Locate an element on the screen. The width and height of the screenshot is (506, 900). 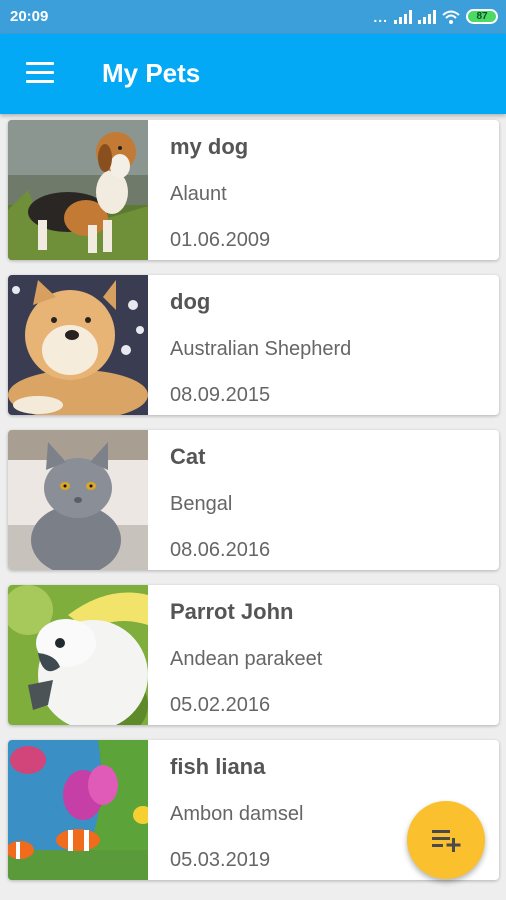
beagle-photo is located at coordinates (78, 190).